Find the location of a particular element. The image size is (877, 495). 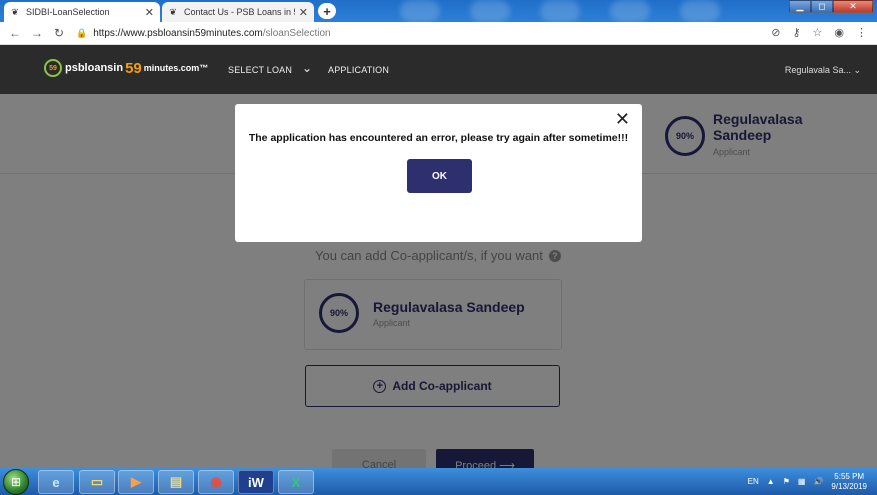

nav-select-loan: SELECT LOAN is located at coordinates (260, 70).